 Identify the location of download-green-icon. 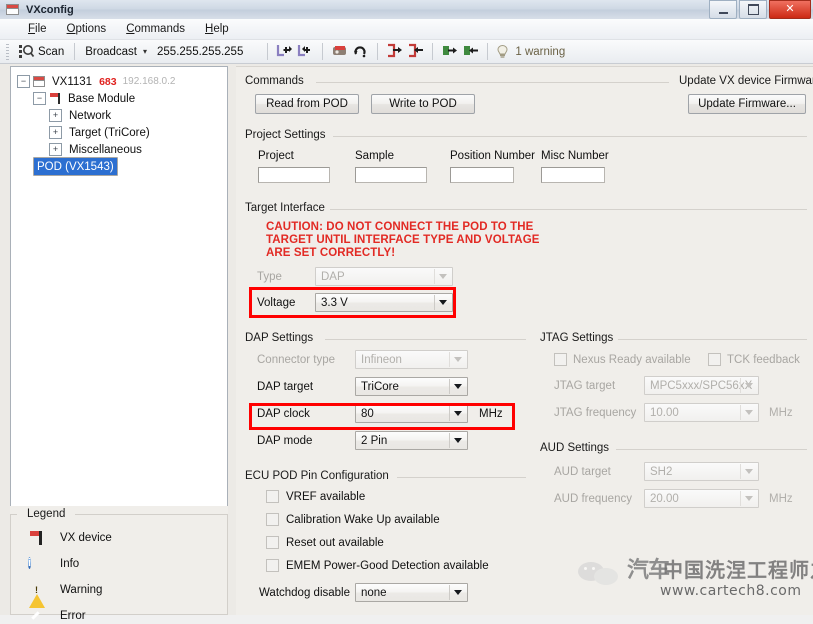
(470, 51).